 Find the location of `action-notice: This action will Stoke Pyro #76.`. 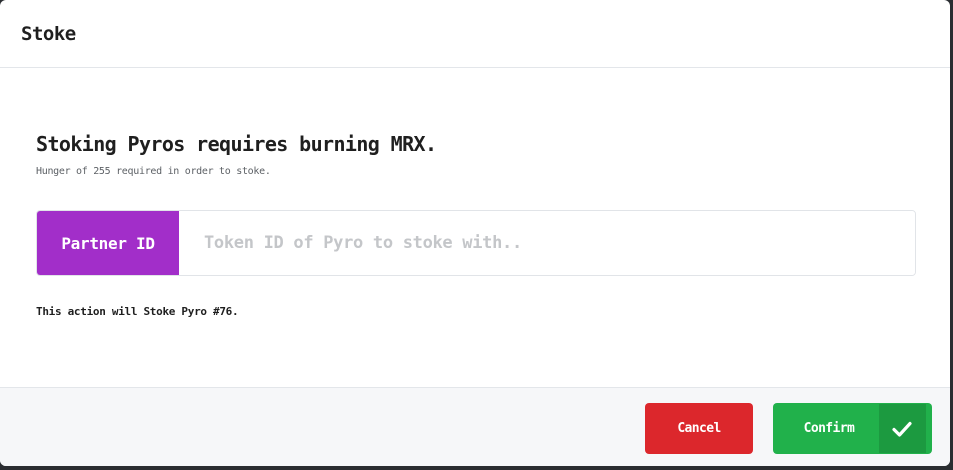

action-notice: This action will Stoke Pyro #76. is located at coordinates (137, 311).